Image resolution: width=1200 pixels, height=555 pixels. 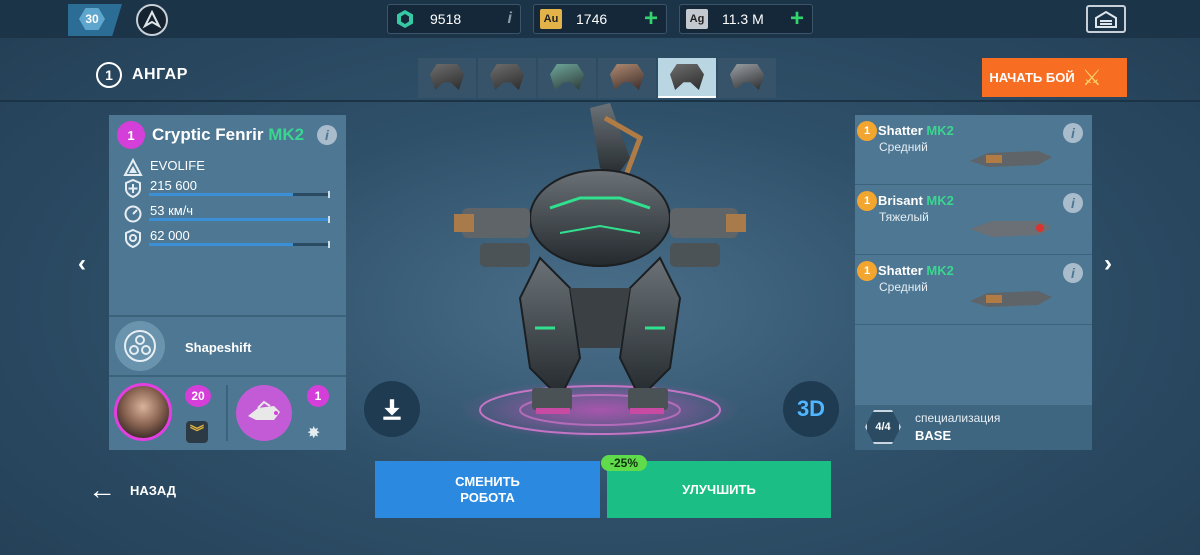 I want to click on shield-value: 62 000, so click(x=170, y=235).